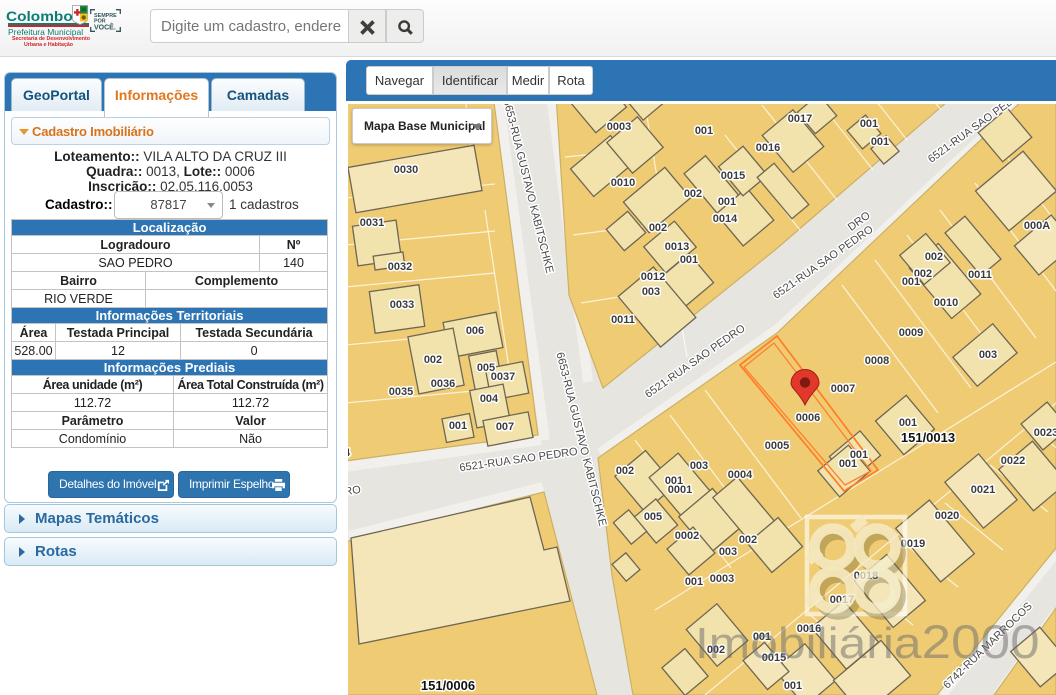  What do you see at coordinates (355, 491) in the screenshot?
I see `svg-text: RO` at bounding box center [355, 491].